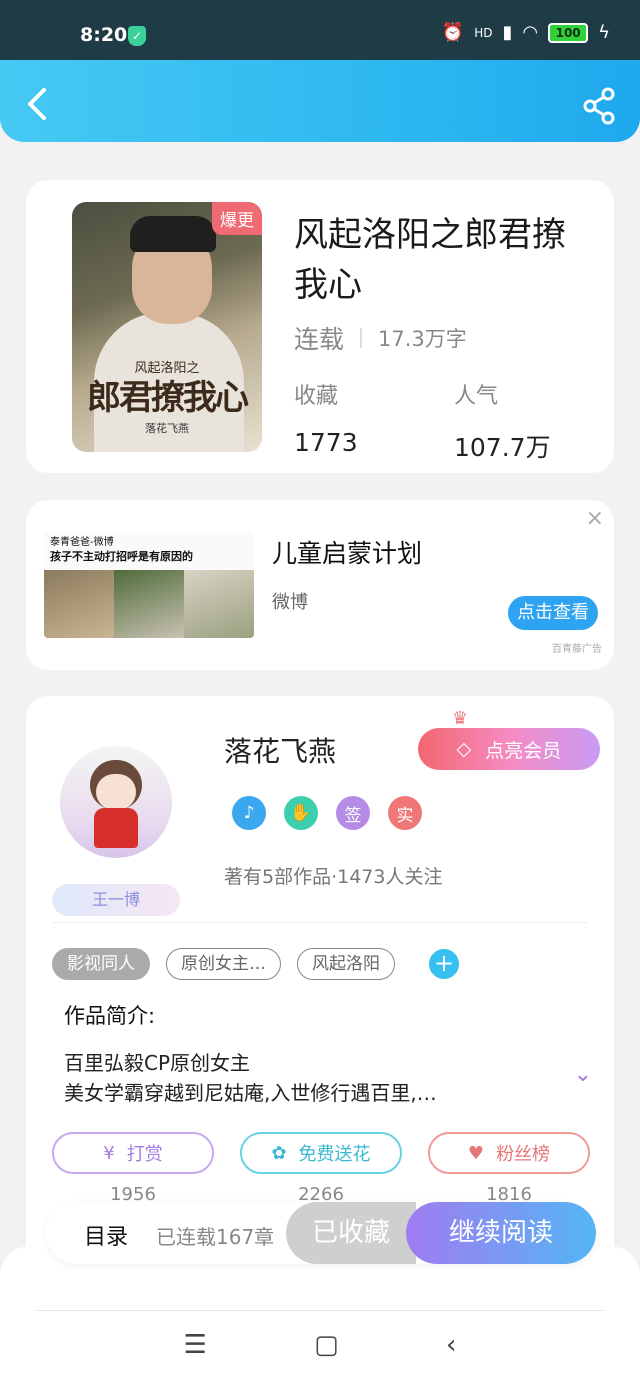 This screenshot has width=640, height=1387. Describe the element at coordinates (319, 339) in the screenshot. I see `serial-status: 连载` at that location.